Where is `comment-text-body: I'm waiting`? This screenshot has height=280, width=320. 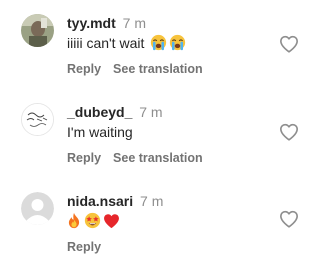 comment-text-body: I'm waiting is located at coordinates (100, 132).